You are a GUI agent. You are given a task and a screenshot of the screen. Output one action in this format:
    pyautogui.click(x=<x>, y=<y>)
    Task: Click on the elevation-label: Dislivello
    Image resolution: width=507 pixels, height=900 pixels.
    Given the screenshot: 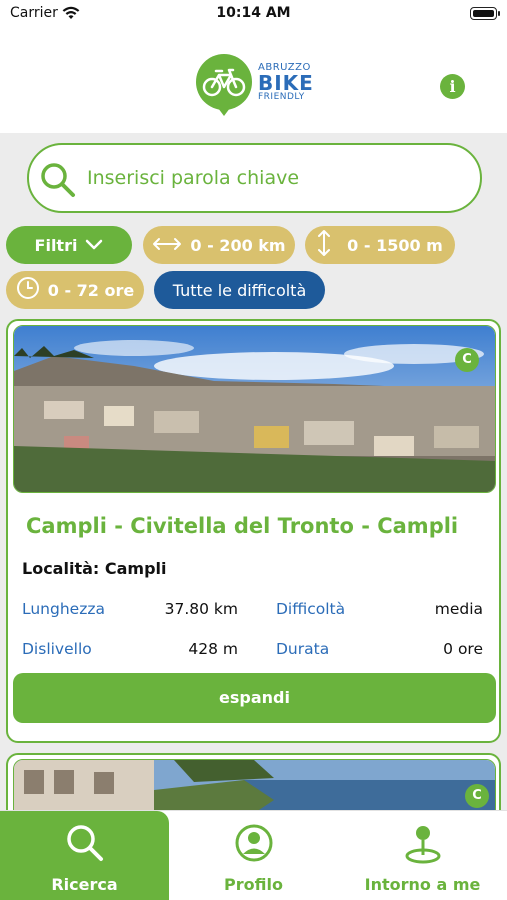 What is the action you would take?
    pyautogui.click(x=57, y=649)
    